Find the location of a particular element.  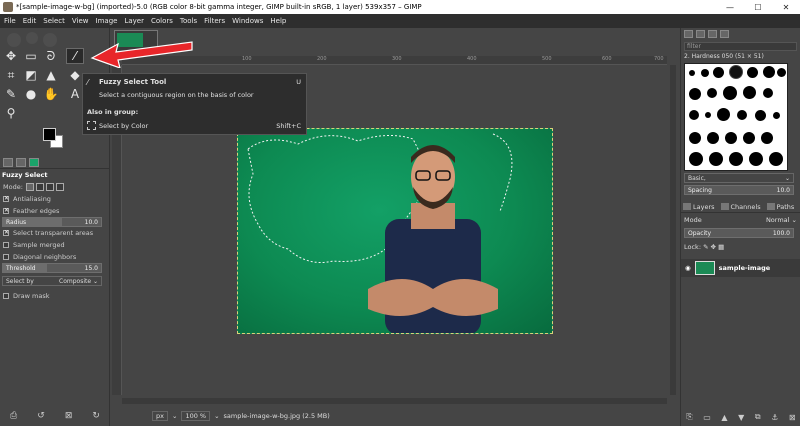

menu-edit: Edit is located at coordinates (30, 21).